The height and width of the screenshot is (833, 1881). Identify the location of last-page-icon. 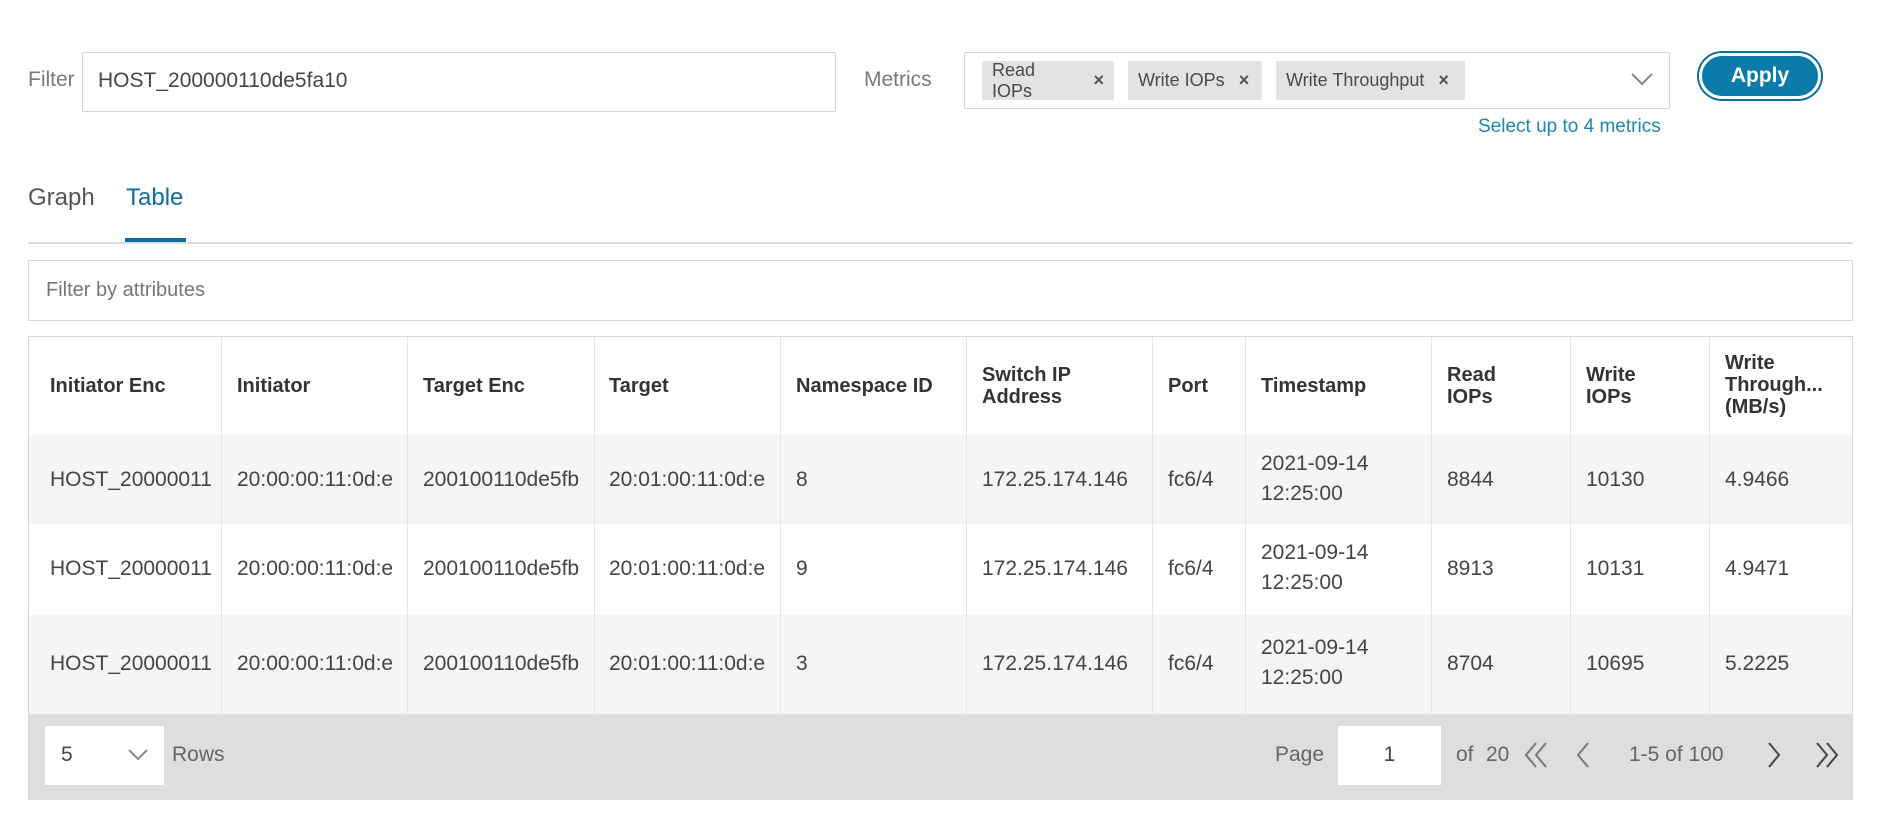
(1827, 755).